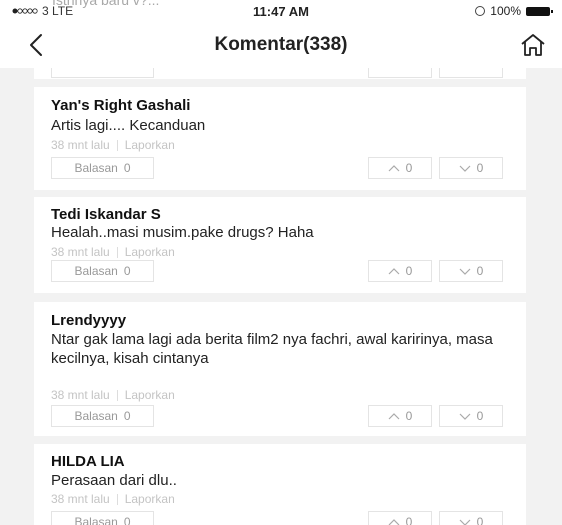 Image resolution: width=562 pixels, height=525 pixels. Describe the element at coordinates (128, 125) in the screenshot. I see `comment-text: Artis lagi.... Kecanduan` at that location.